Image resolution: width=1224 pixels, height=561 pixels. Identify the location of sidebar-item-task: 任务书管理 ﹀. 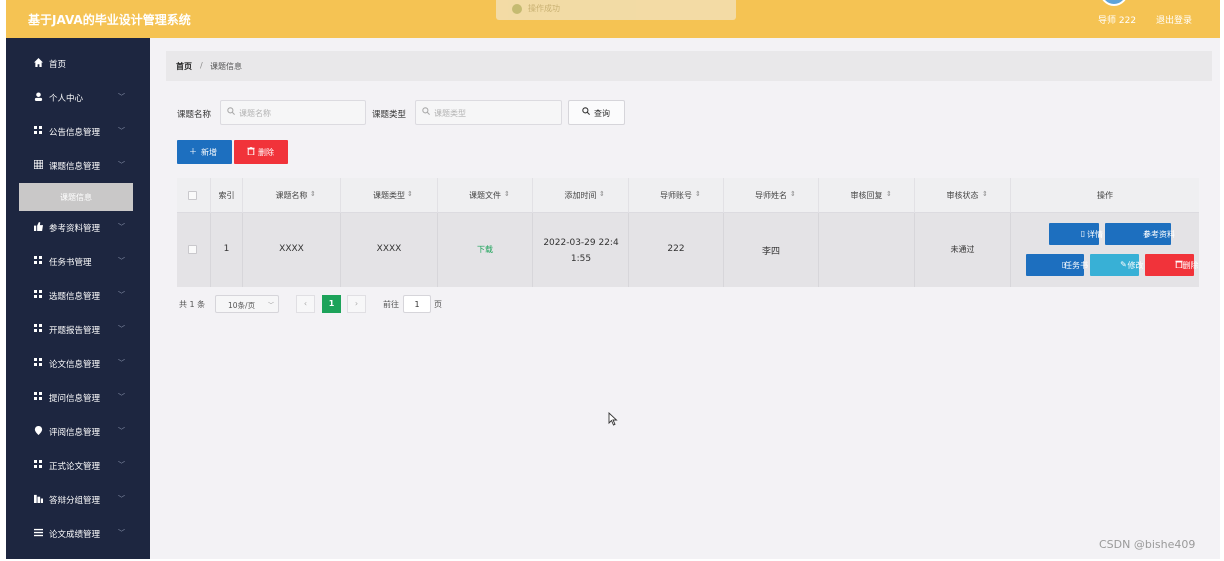
(78, 262).